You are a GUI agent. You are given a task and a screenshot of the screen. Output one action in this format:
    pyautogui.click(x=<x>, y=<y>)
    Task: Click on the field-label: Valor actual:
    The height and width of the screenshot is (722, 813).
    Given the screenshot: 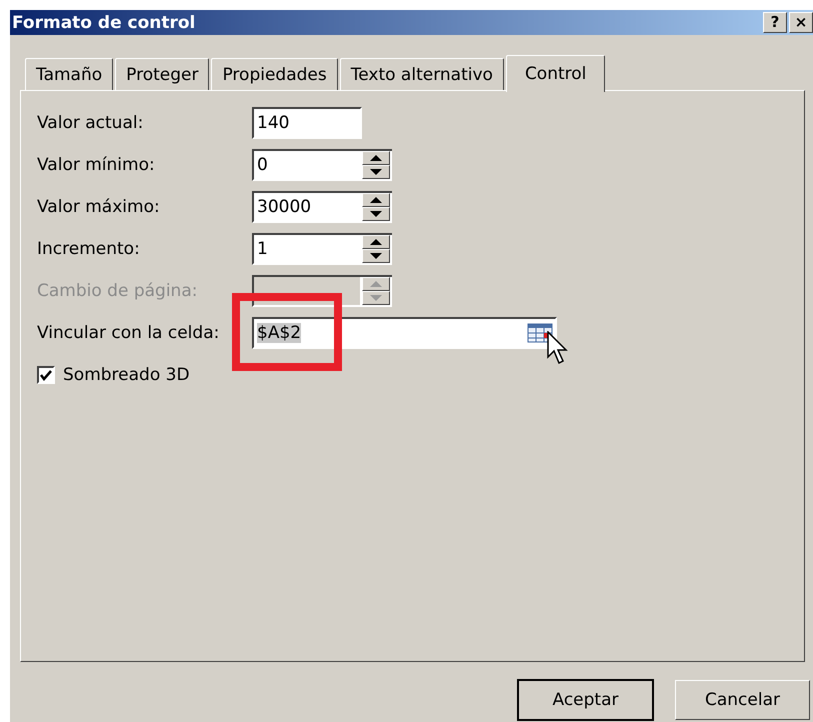 What is the action you would take?
    pyautogui.click(x=90, y=123)
    